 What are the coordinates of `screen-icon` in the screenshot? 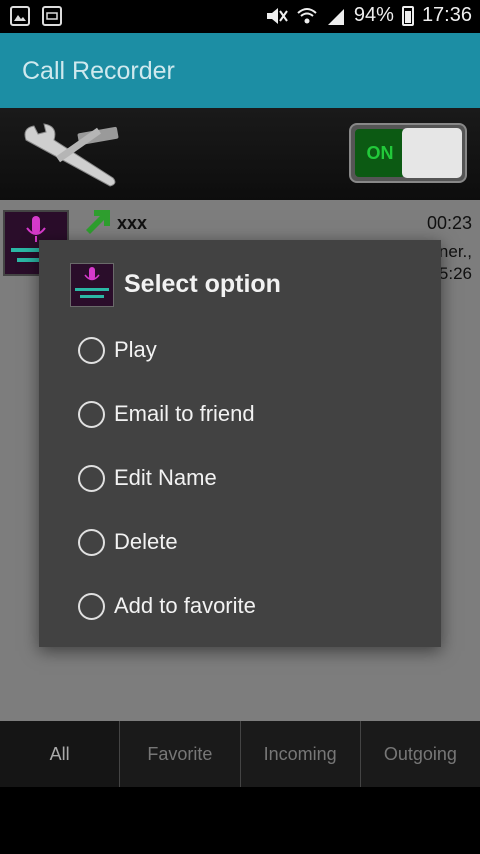 It's located at (52, 16).